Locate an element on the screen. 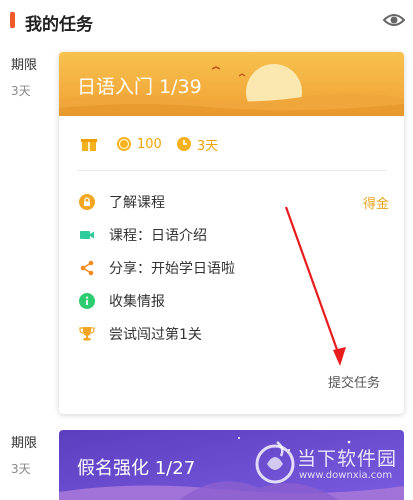  course-title: 日语入门 1/39 is located at coordinates (139, 87).